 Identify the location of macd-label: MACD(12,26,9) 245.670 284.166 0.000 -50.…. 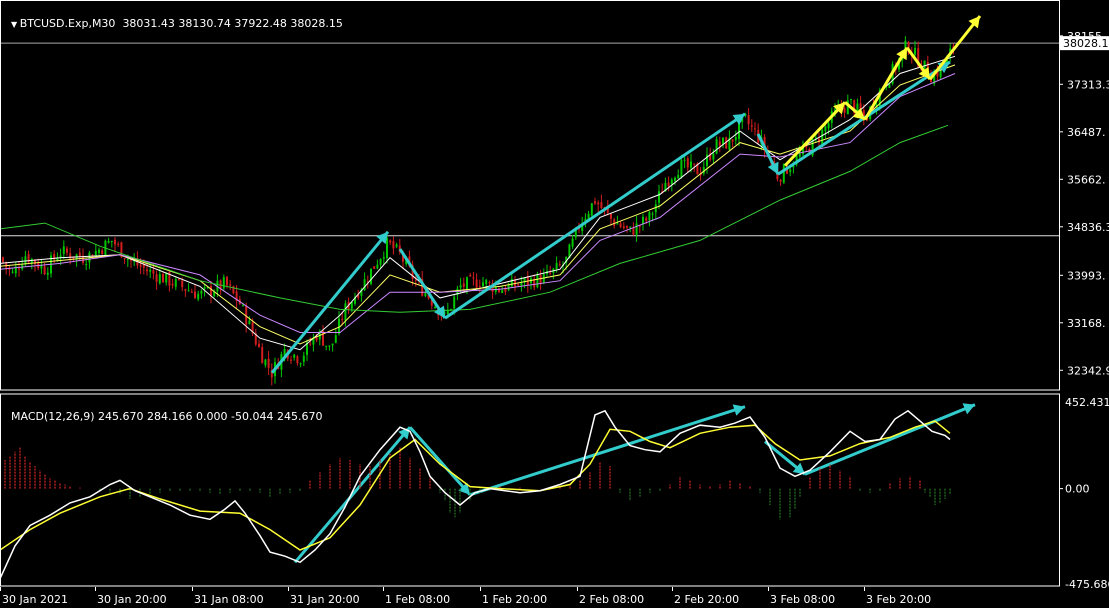
(167, 416).